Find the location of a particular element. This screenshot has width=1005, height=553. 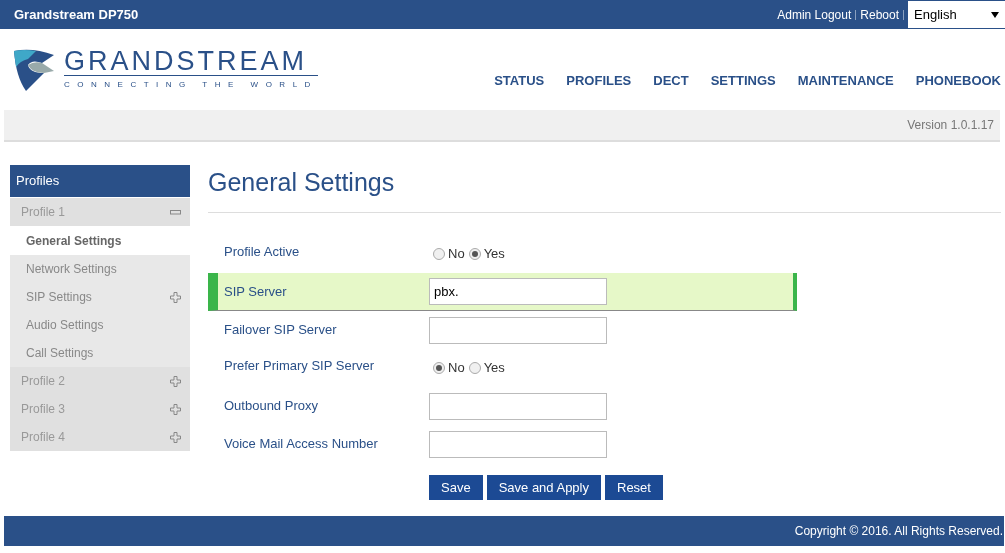

copyright-text: Copyright © 2016. All Rights Reserved. is located at coordinates (898, 531).